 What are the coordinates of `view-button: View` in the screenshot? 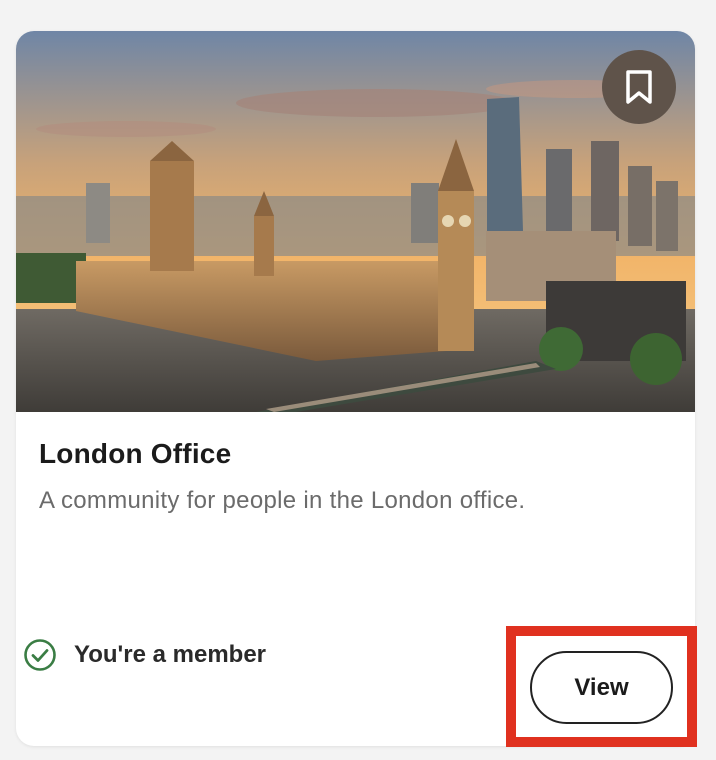 It's located at (601, 687).